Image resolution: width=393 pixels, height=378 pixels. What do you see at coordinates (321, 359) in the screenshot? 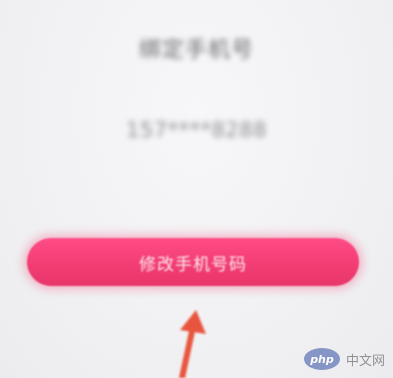
I see `php-logo: php` at bounding box center [321, 359].